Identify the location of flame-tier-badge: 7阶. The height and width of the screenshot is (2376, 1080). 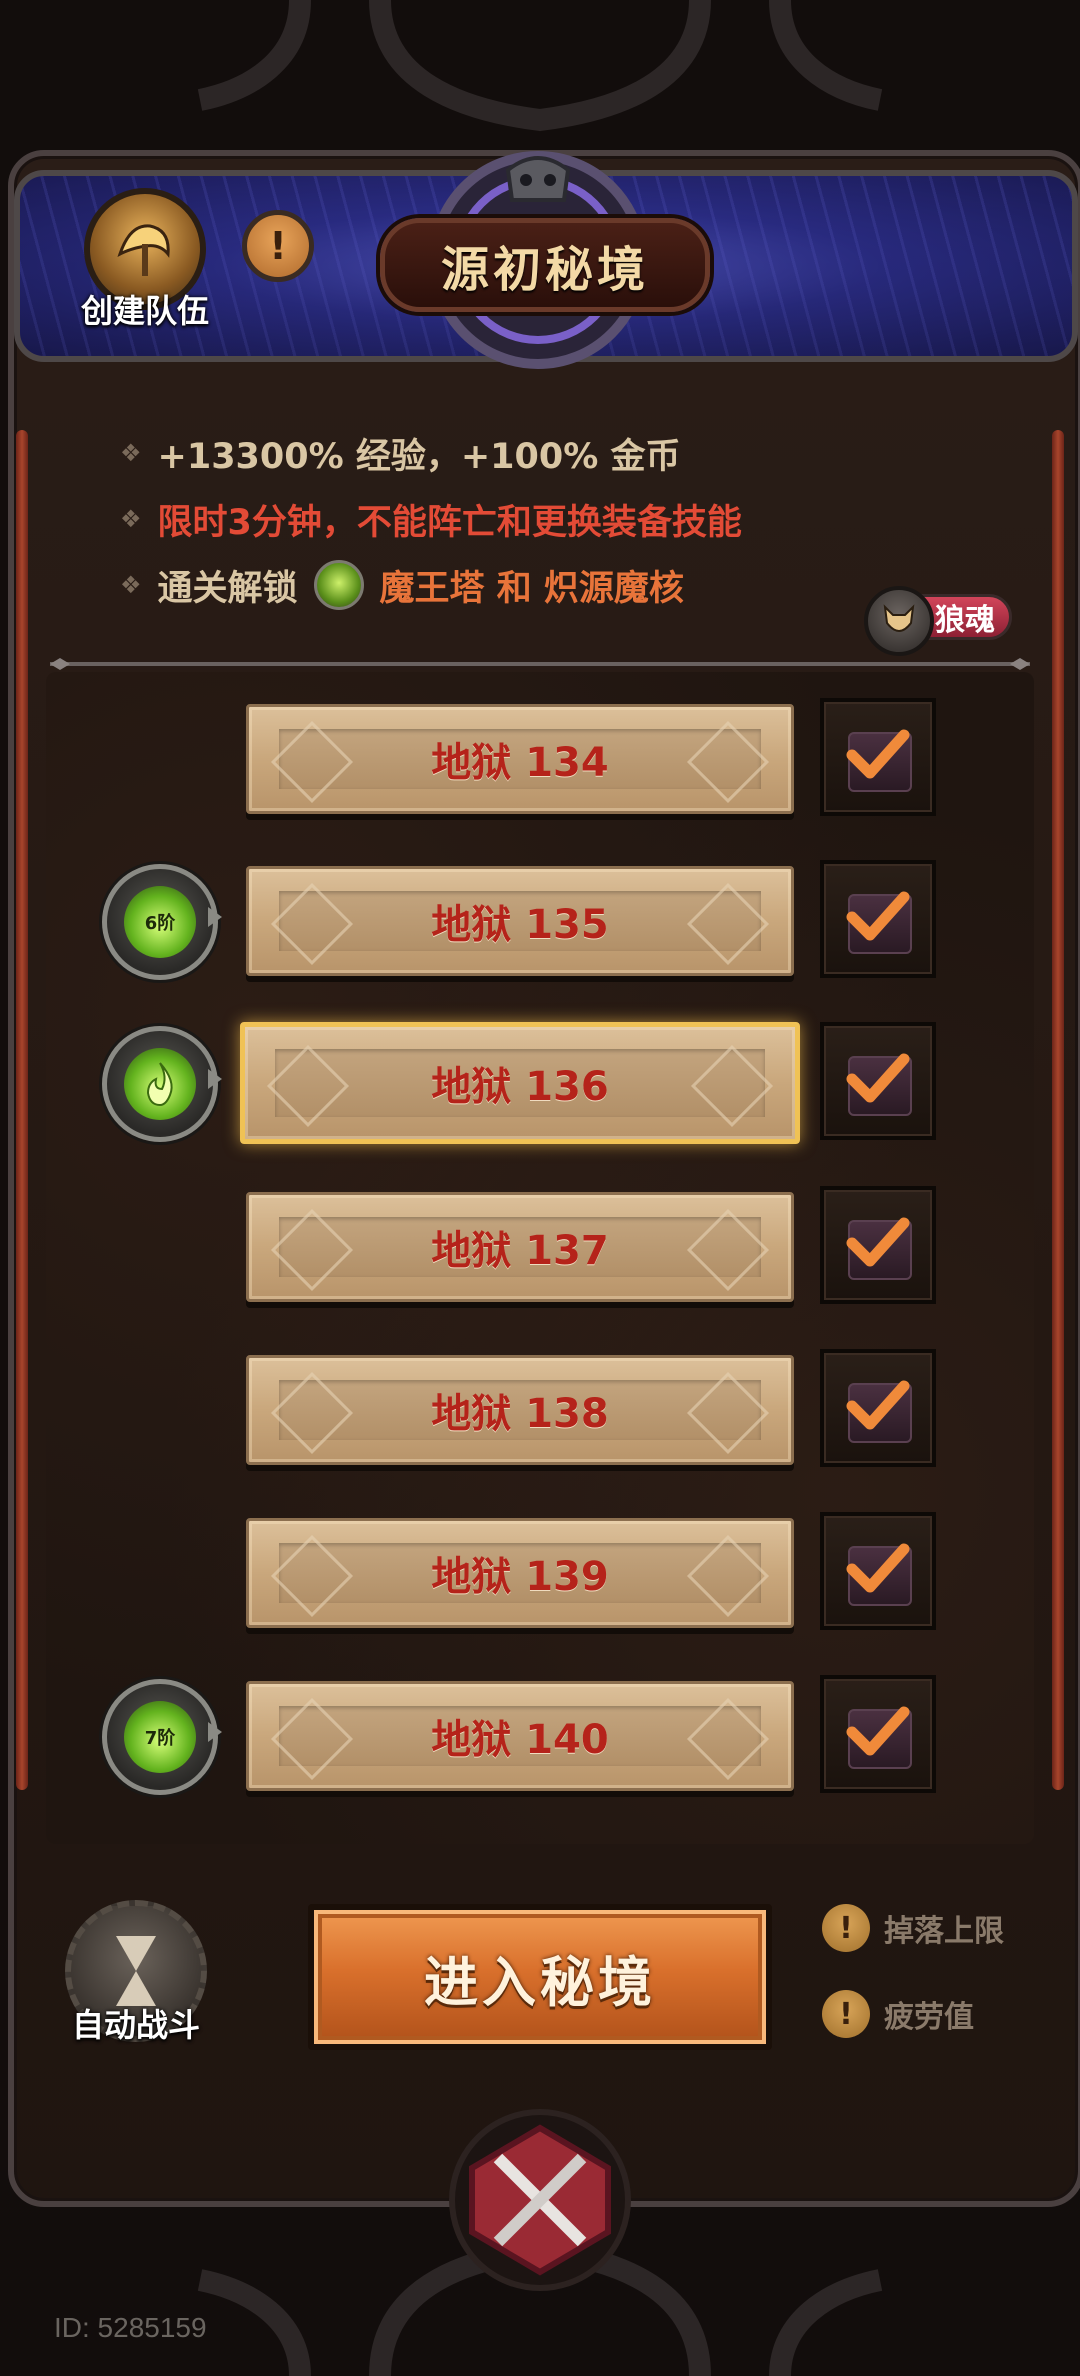
(162, 1737).